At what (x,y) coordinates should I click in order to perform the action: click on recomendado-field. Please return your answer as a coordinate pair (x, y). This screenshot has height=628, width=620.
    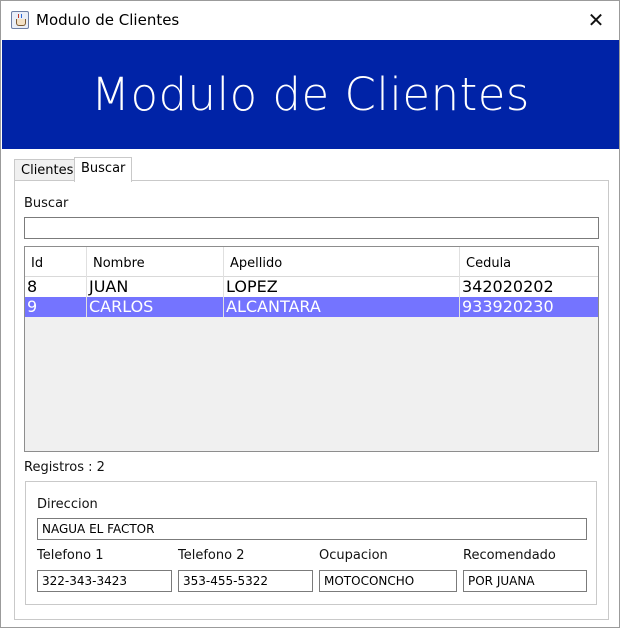
    Looking at the image, I should click on (525, 581).